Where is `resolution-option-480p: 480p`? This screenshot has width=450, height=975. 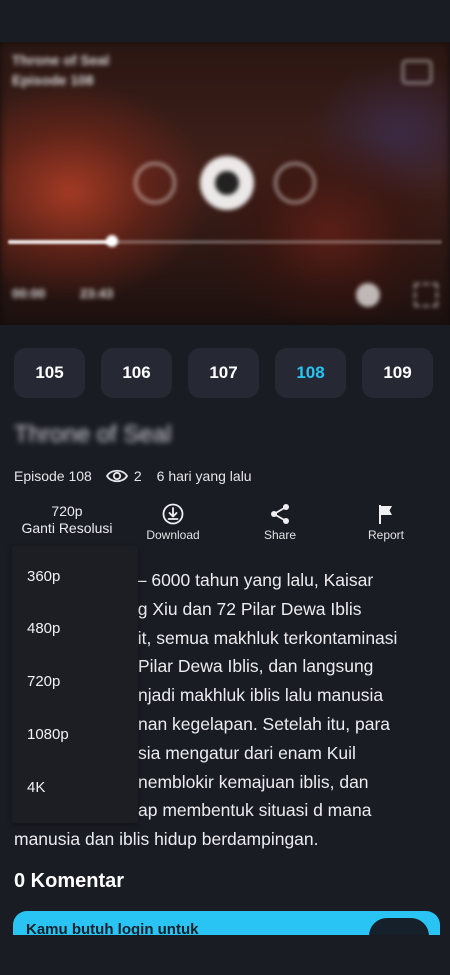 resolution-option-480p: 480p is located at coordinates (43, 628).